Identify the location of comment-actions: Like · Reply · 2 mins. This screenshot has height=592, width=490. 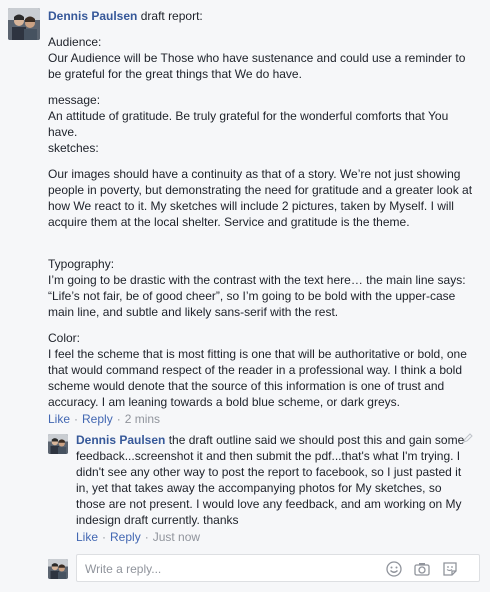
(104, 419).